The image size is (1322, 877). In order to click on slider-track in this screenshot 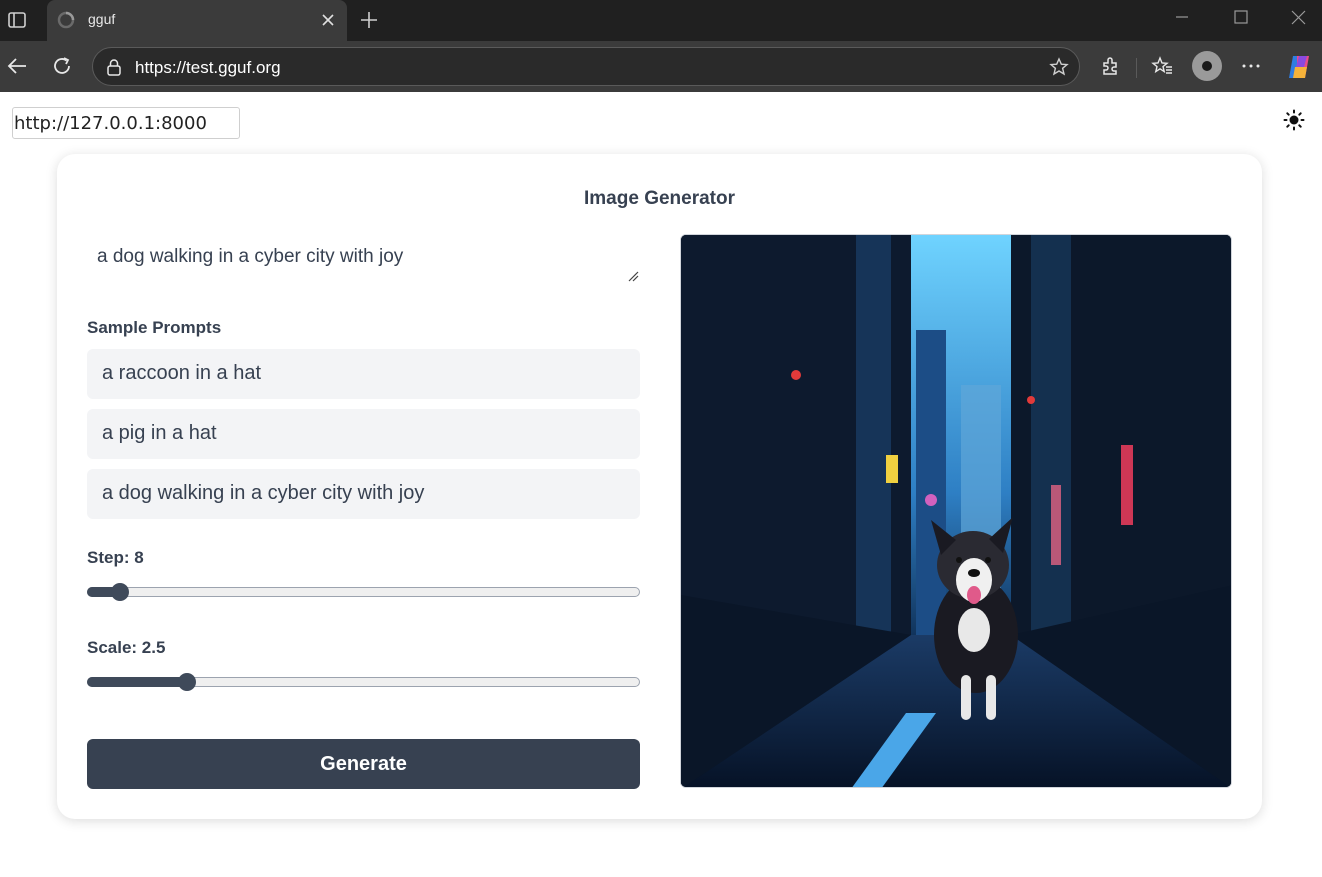, I will do `click(363, 592)`.